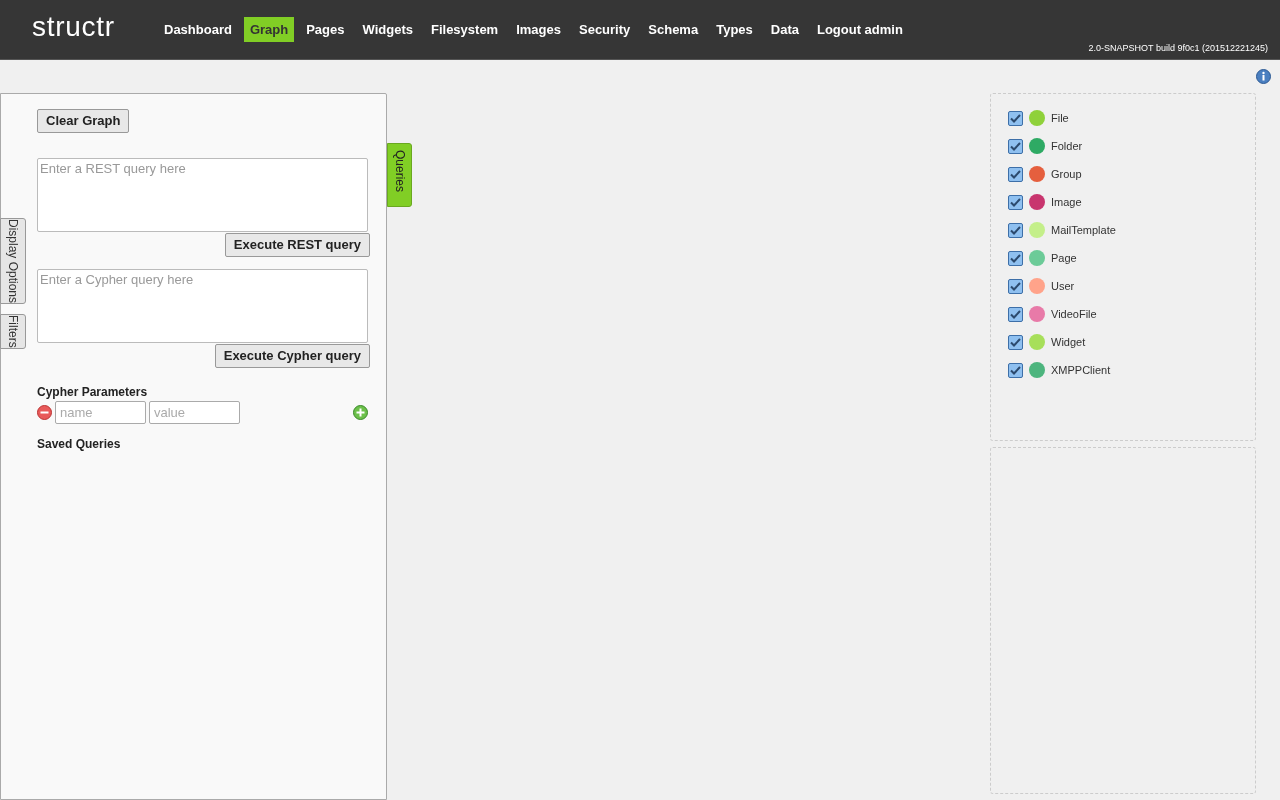  Describe the element at coordinates (13, 331) in the screenshot. I see `side-tab: Filters` at that location.